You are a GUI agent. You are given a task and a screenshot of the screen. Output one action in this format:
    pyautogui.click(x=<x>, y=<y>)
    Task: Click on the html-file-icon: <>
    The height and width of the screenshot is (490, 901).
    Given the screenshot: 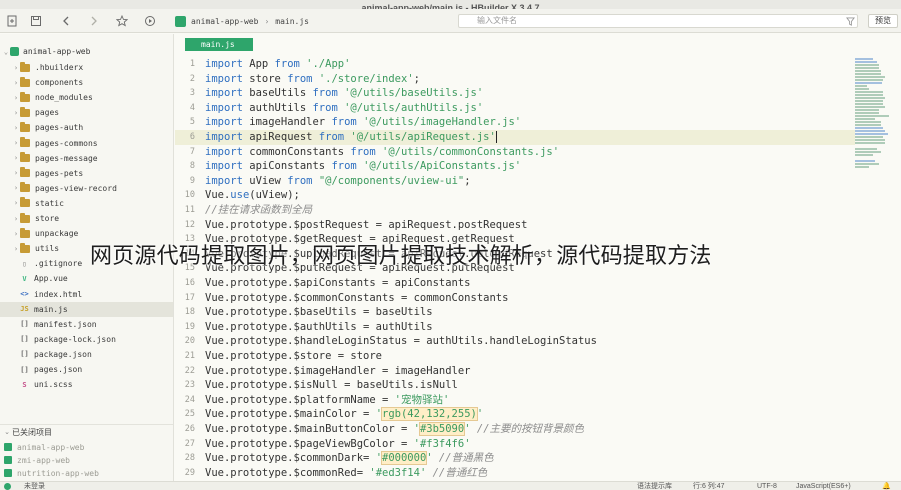 What is the action you would take?
    pyautogui.click(x=24, y=294)
    